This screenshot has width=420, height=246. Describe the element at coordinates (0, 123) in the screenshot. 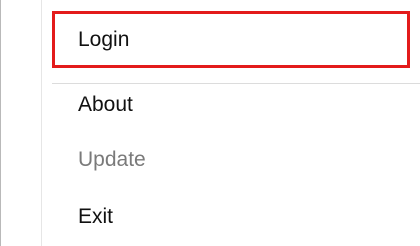

I see `menu-left-border` at that location.